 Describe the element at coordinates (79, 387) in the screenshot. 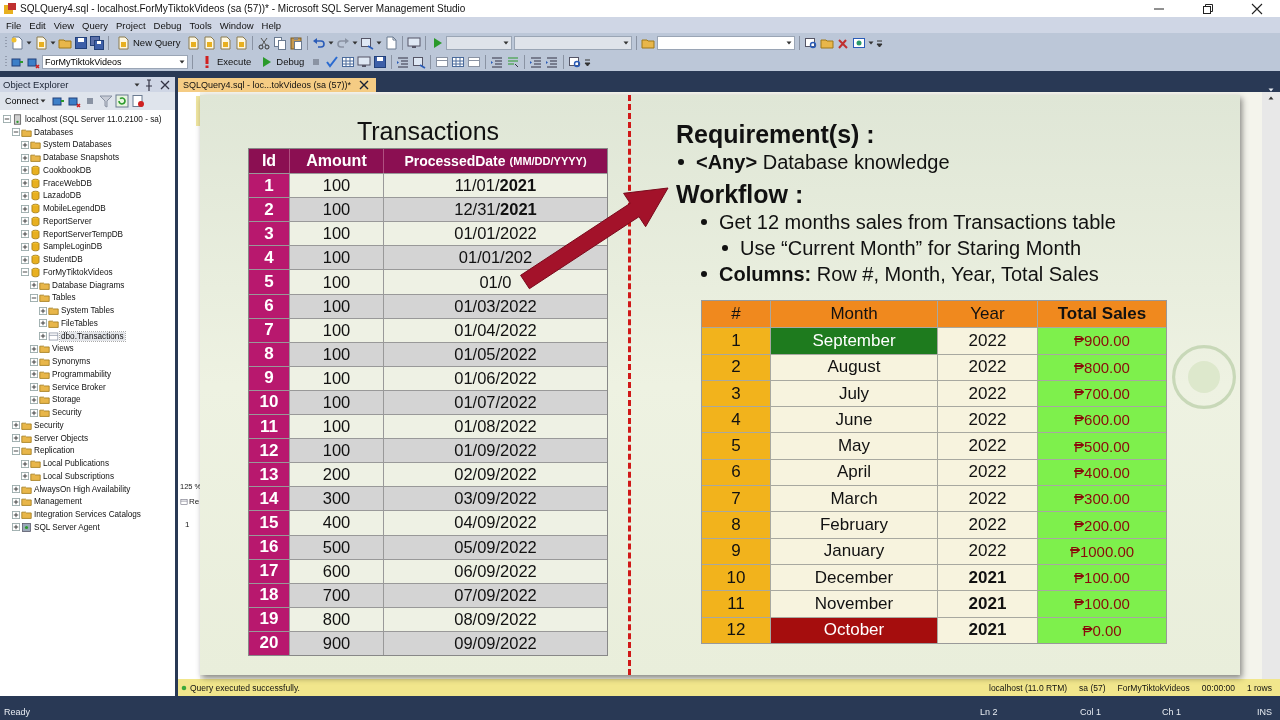

I see `tree-item: Service Broker` at that location.